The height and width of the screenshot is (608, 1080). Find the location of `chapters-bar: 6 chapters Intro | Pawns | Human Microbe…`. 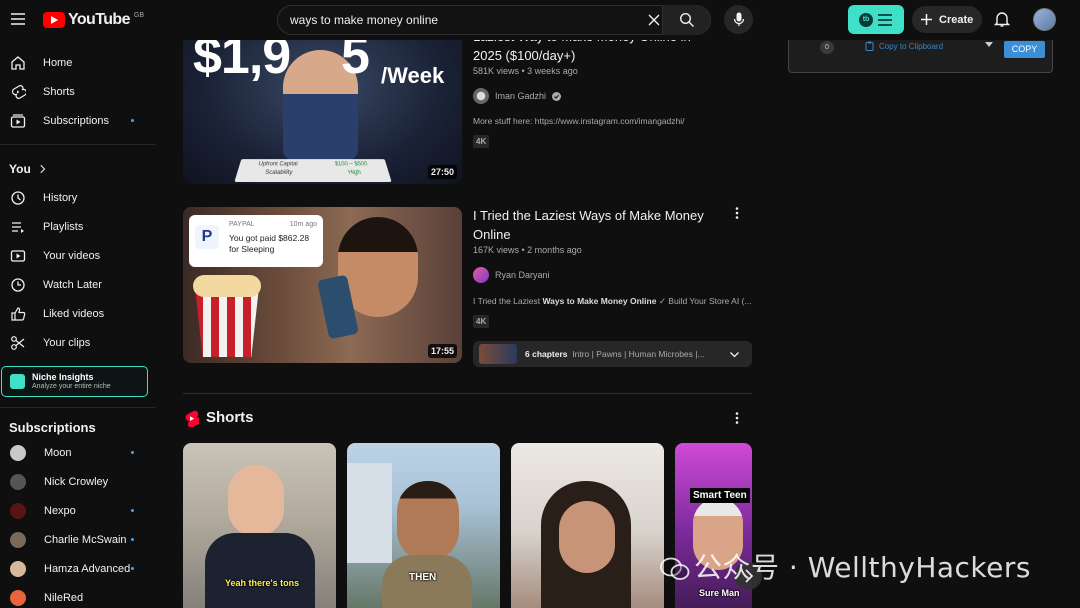

chapters-bar: 6 chapters Intro | Pawns | Human Microbe… is located at coordinates (612, 354).